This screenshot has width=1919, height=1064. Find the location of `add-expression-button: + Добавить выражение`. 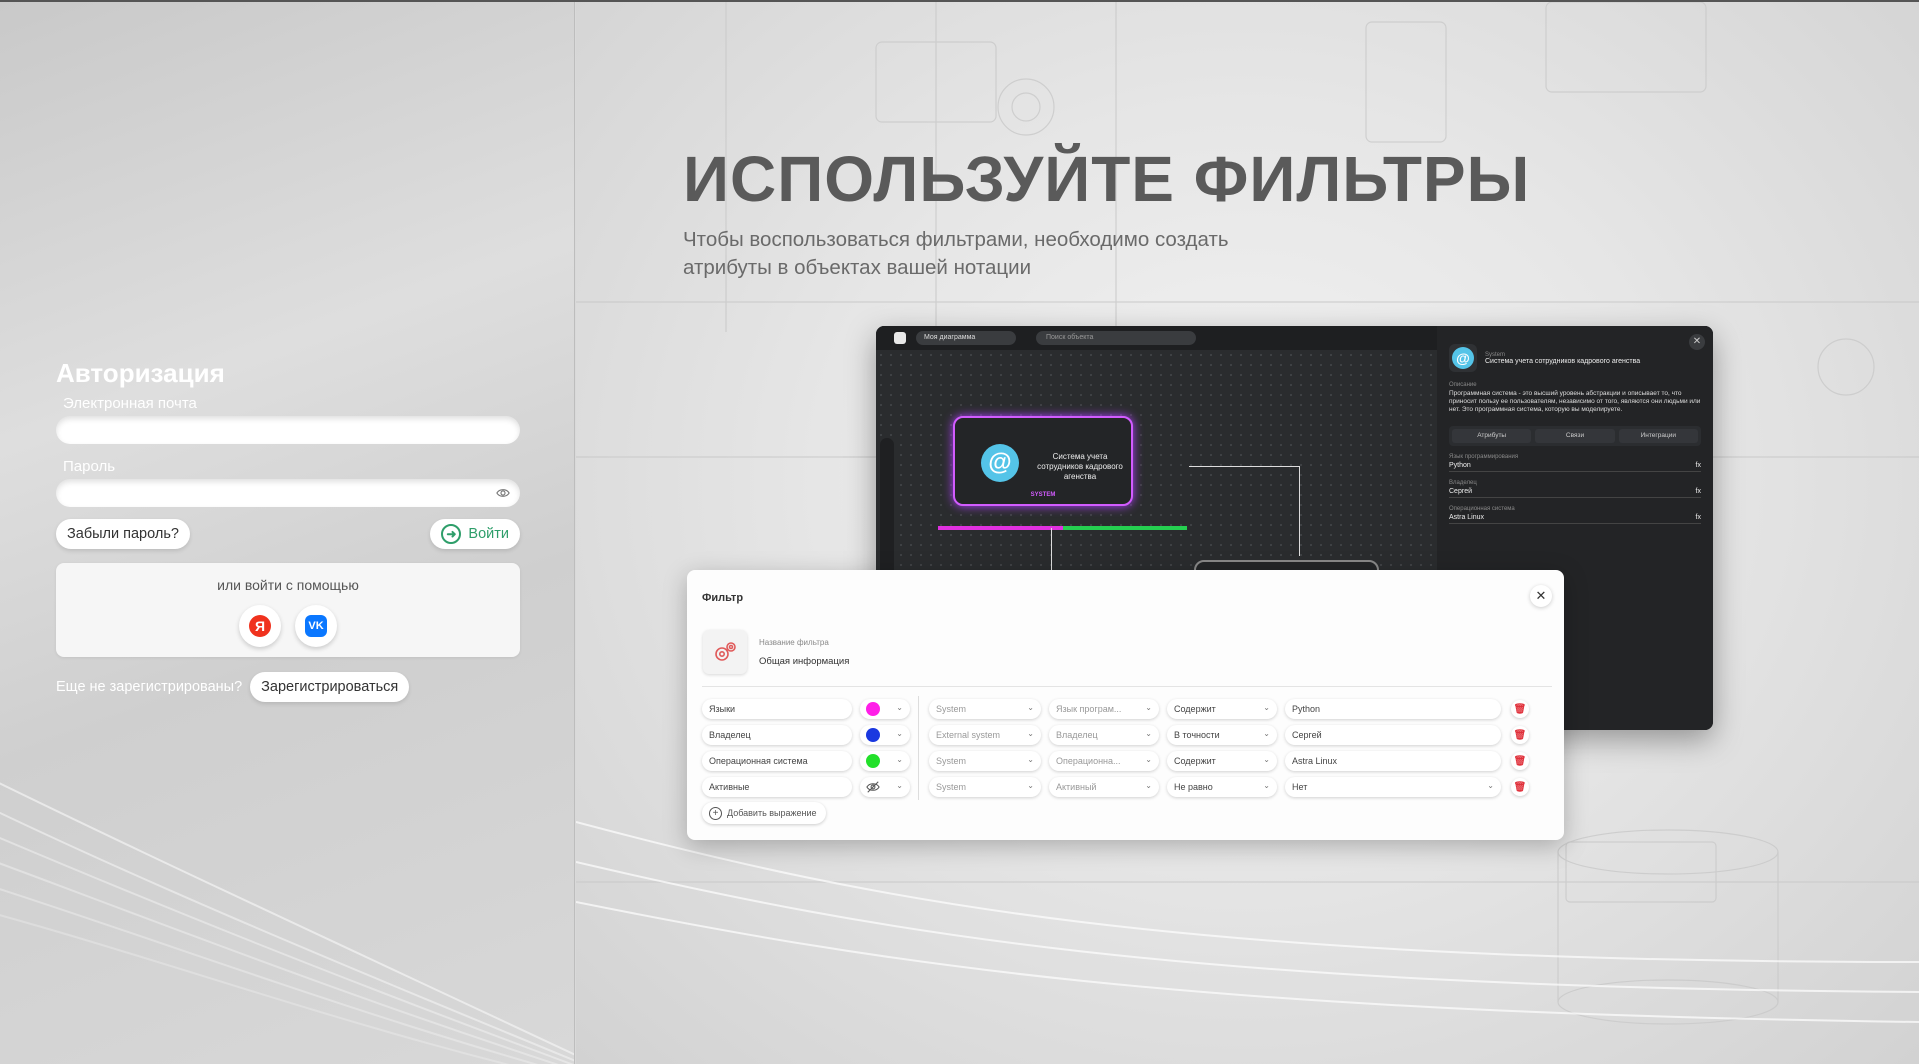

add-expression-button: + Добавить выражение is located at coordinates (764, 813).